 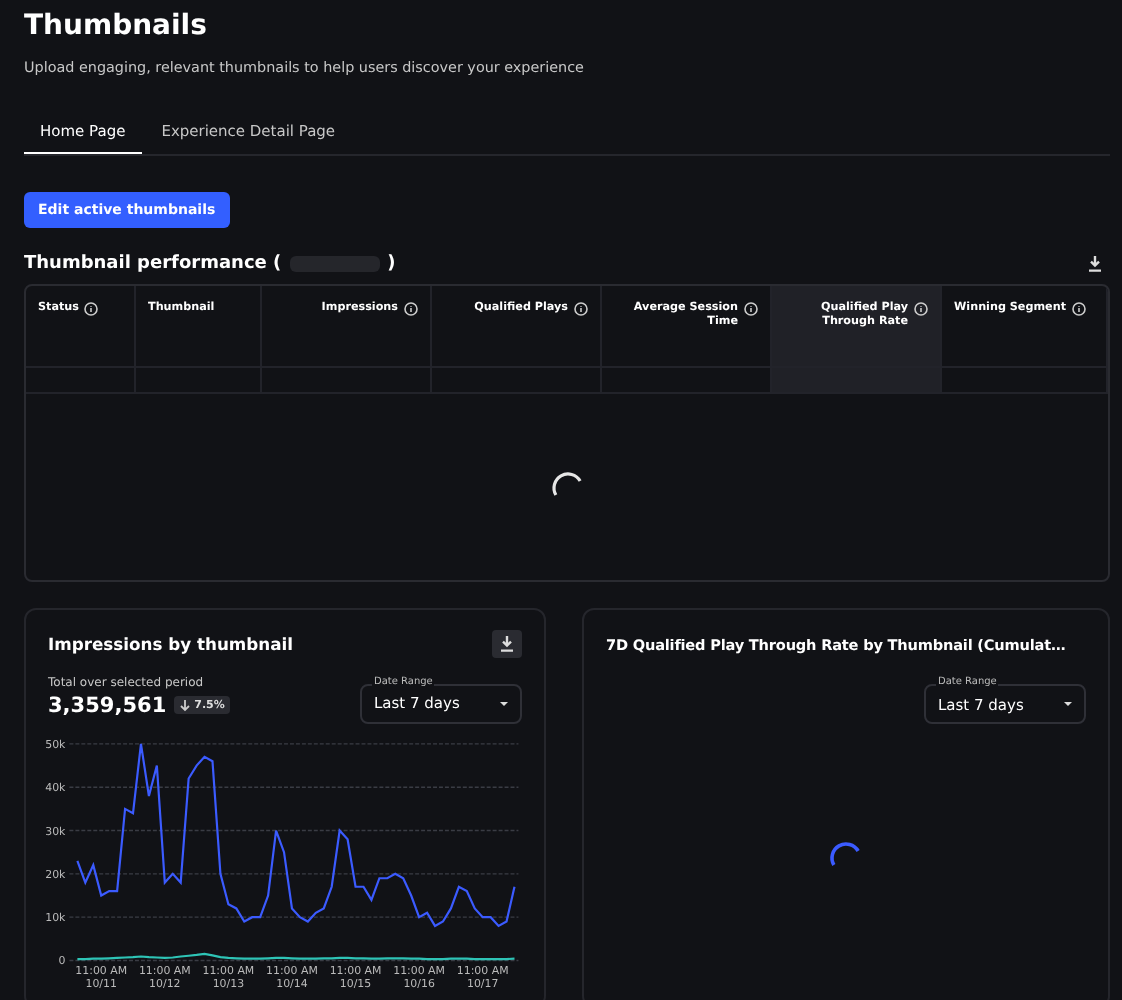 I want to click on section-title: Thumbnail performance (, so click(x=153, y=264).